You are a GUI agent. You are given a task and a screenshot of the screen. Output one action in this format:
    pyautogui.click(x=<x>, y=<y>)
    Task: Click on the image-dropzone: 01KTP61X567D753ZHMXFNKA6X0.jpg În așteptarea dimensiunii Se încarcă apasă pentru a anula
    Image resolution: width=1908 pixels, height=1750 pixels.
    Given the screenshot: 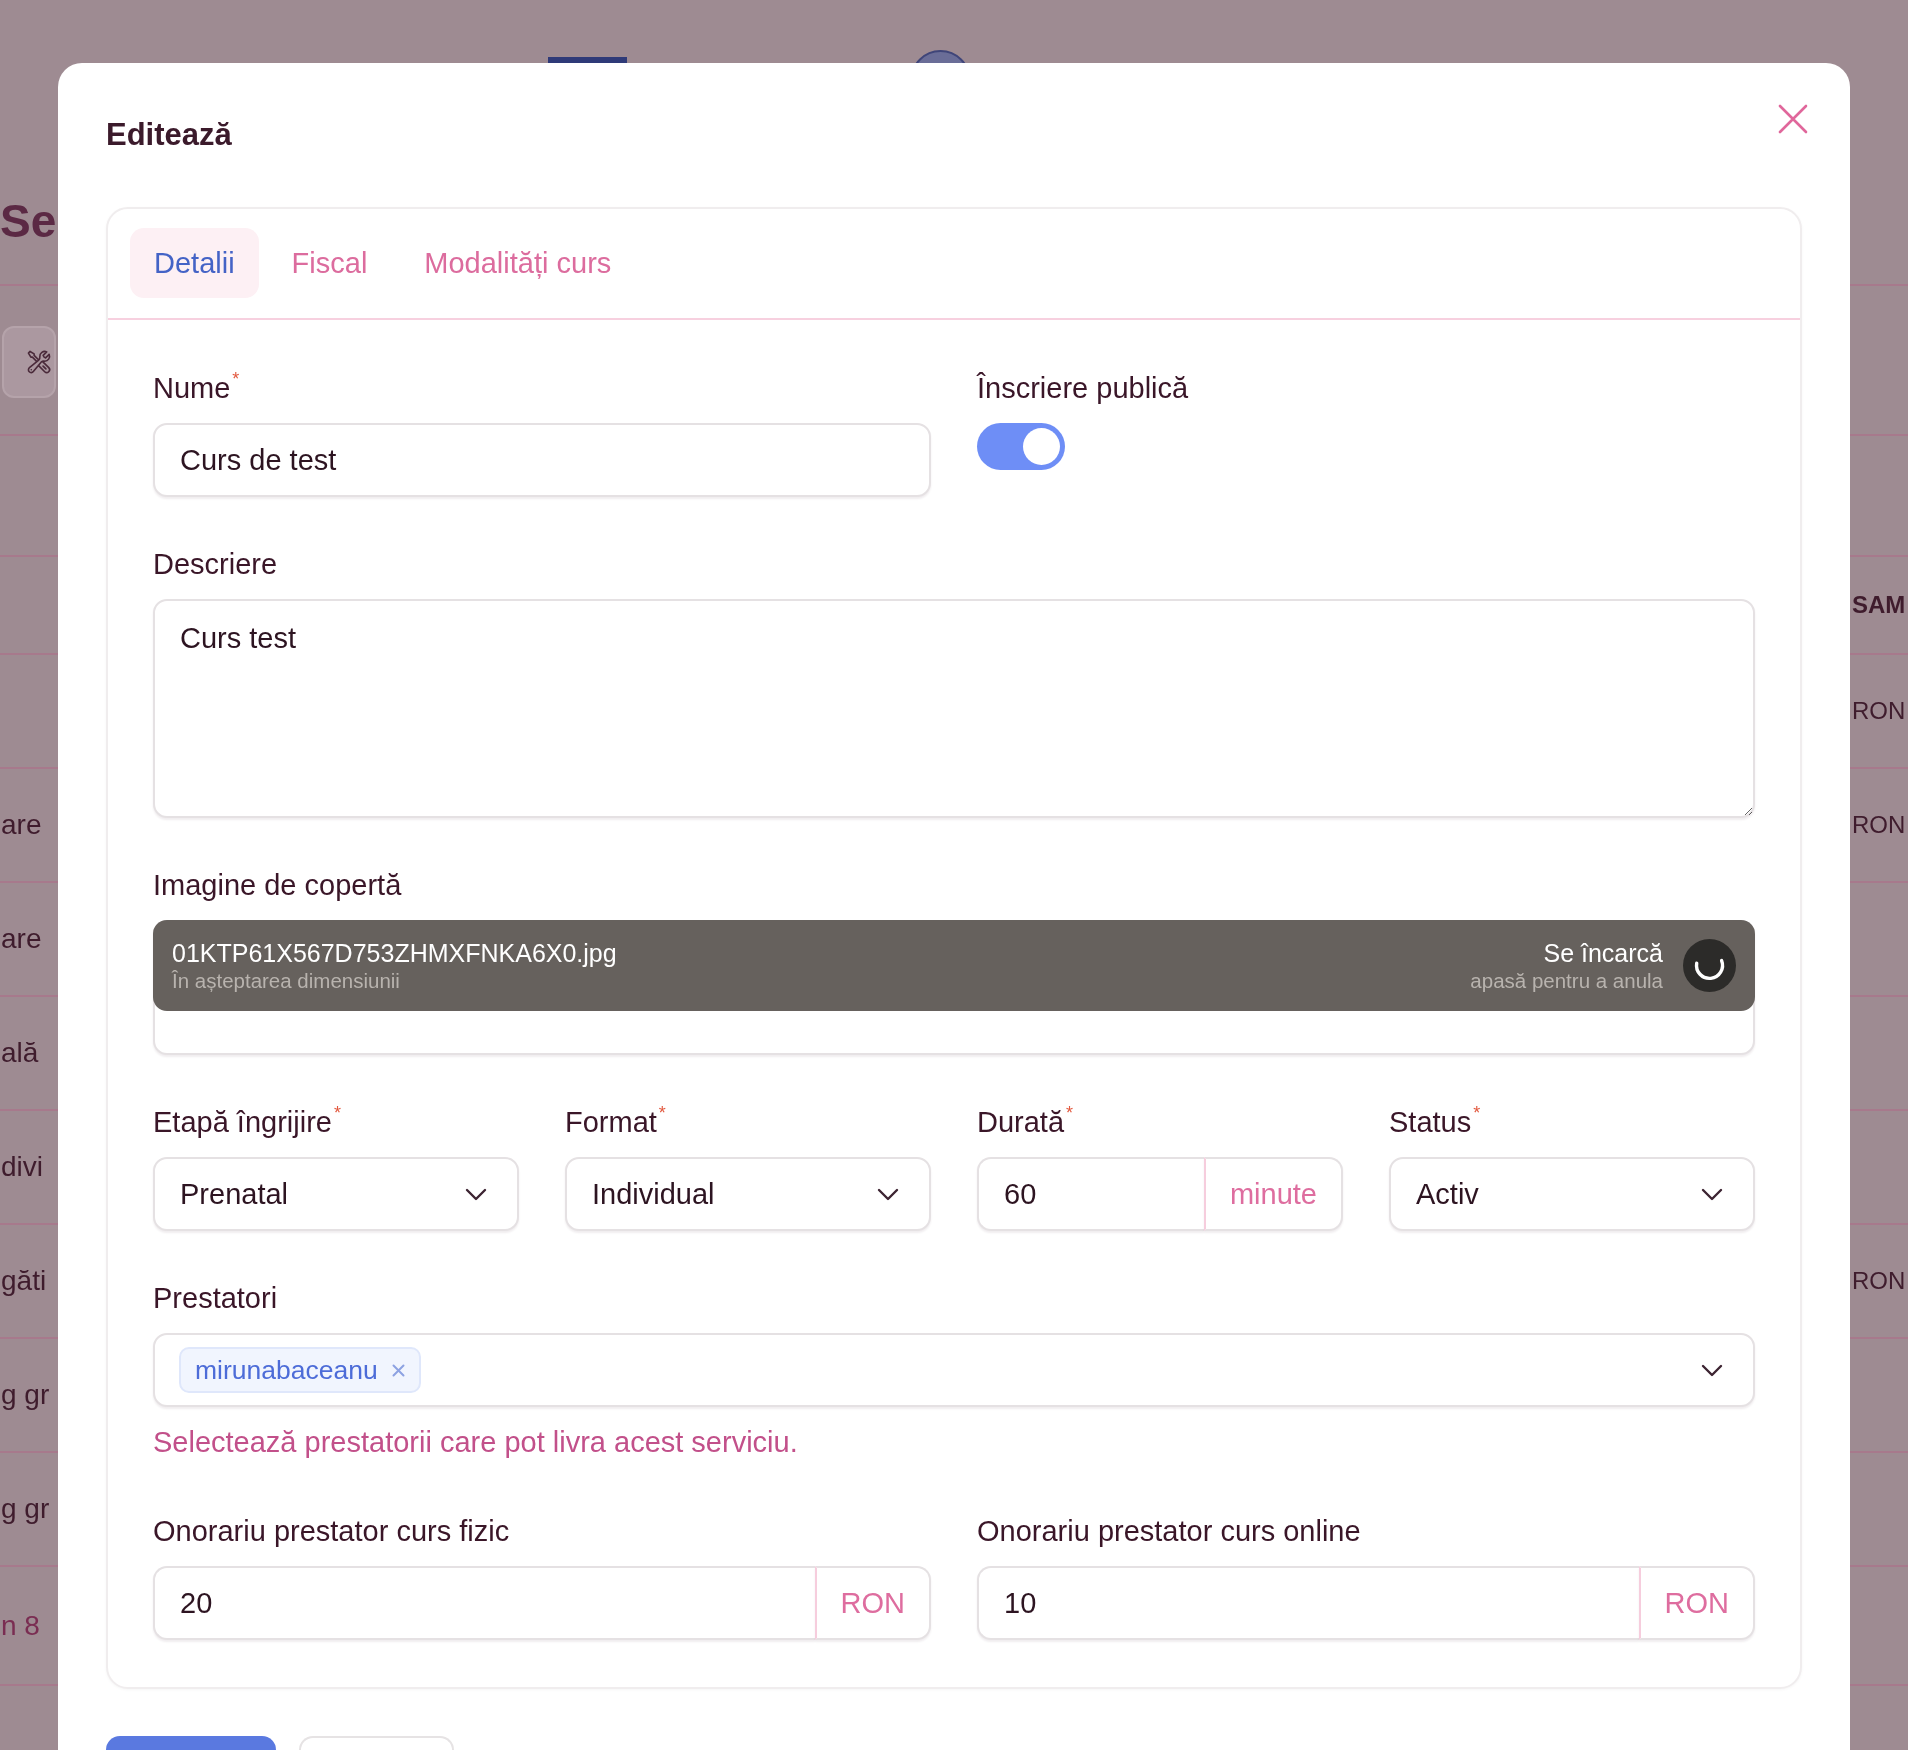 What is the action you would take?
    pyautogui.click(x=954, y=987)
    